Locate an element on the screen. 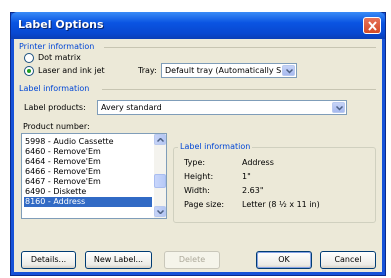  type-value: Address is located at coordinates (258, 162).